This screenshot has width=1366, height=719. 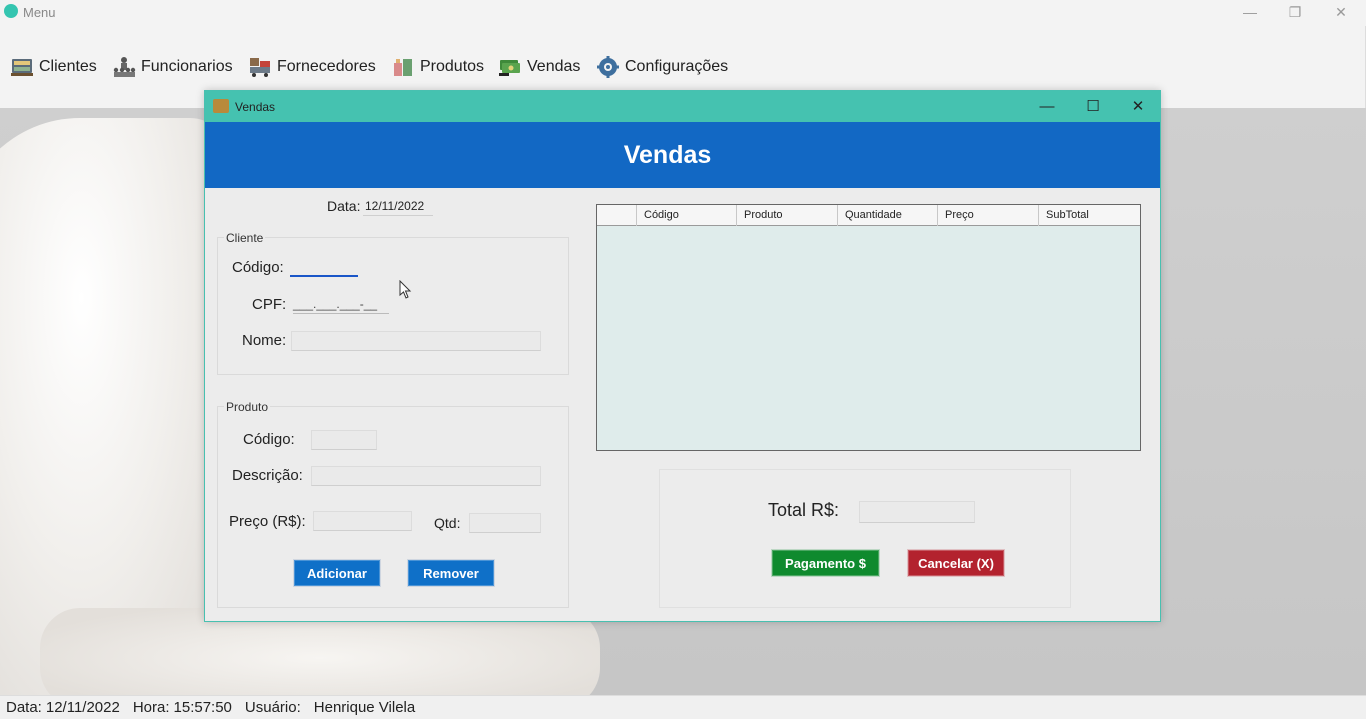 I want to click on date-value: 12/11/2022, so click(x=398, y=207).